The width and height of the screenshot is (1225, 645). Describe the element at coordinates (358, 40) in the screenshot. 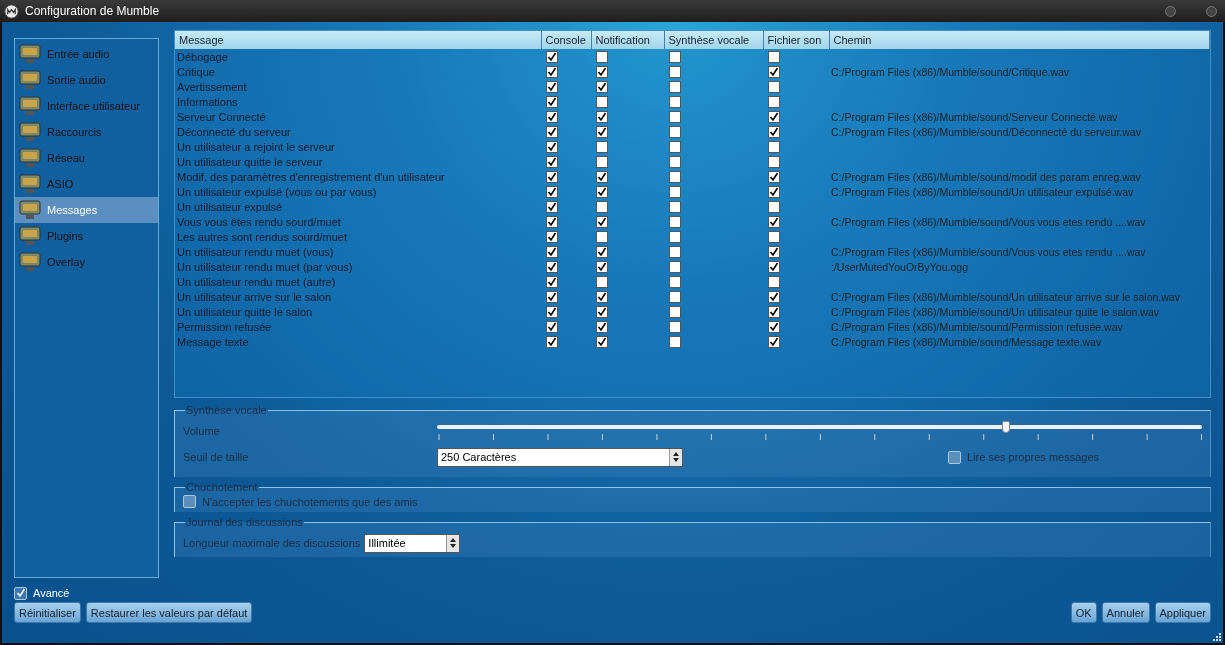

I see `column-header: Message` at that location.